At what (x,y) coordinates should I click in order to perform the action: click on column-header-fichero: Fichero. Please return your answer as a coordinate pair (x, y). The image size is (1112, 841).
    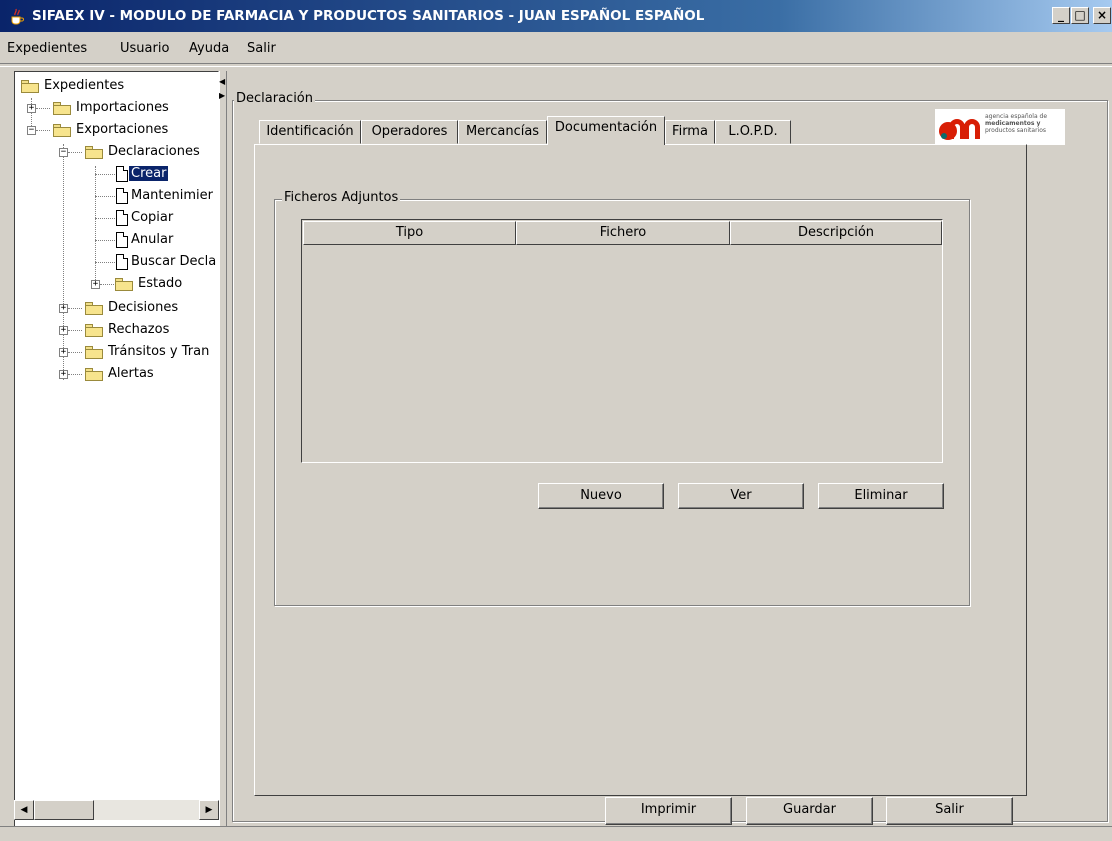
    Looking at the image, I should click on (623, 233).